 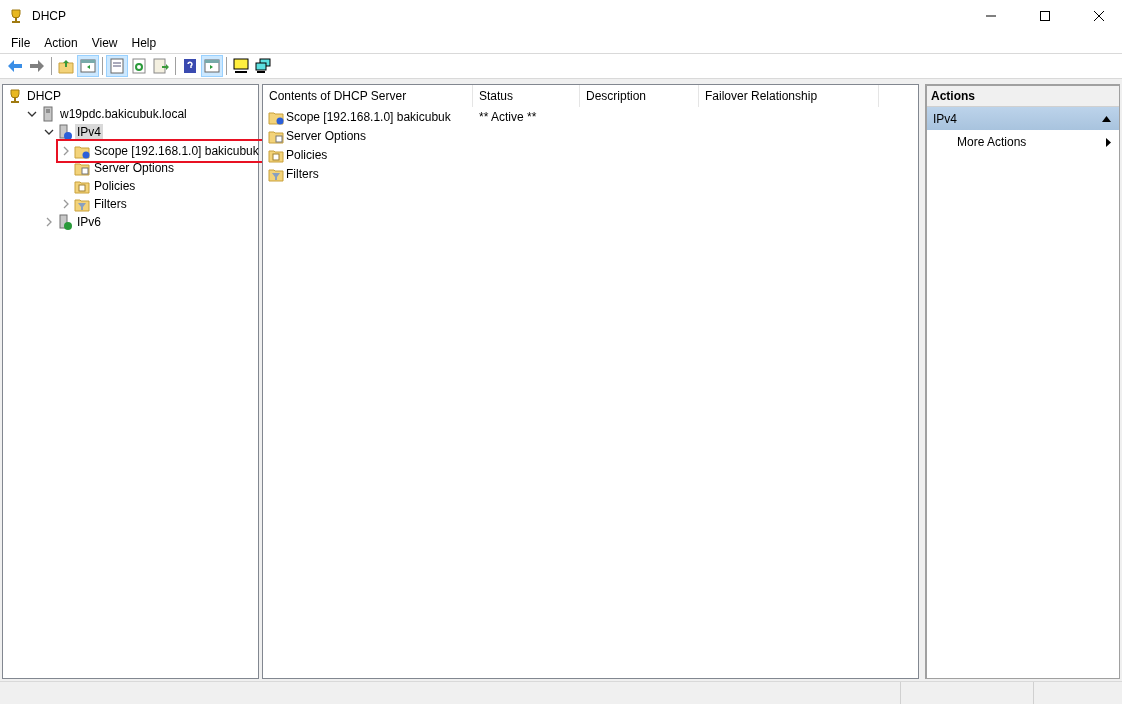 I want to click on action-item: More Actions, so click(x=1023, y=142).